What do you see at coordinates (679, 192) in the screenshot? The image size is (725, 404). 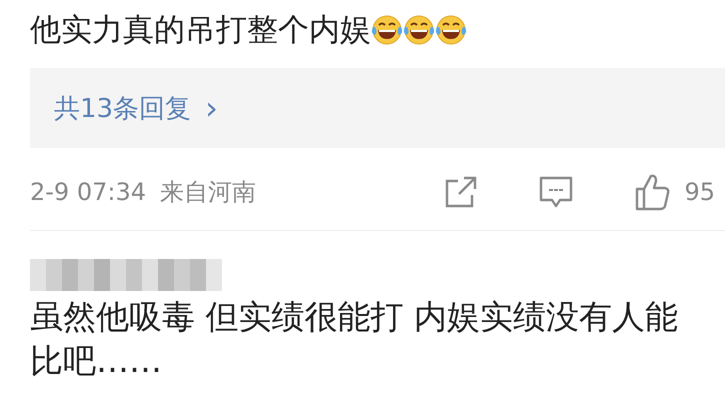 I see `like-button: 95` at bounding box center [679, 192].